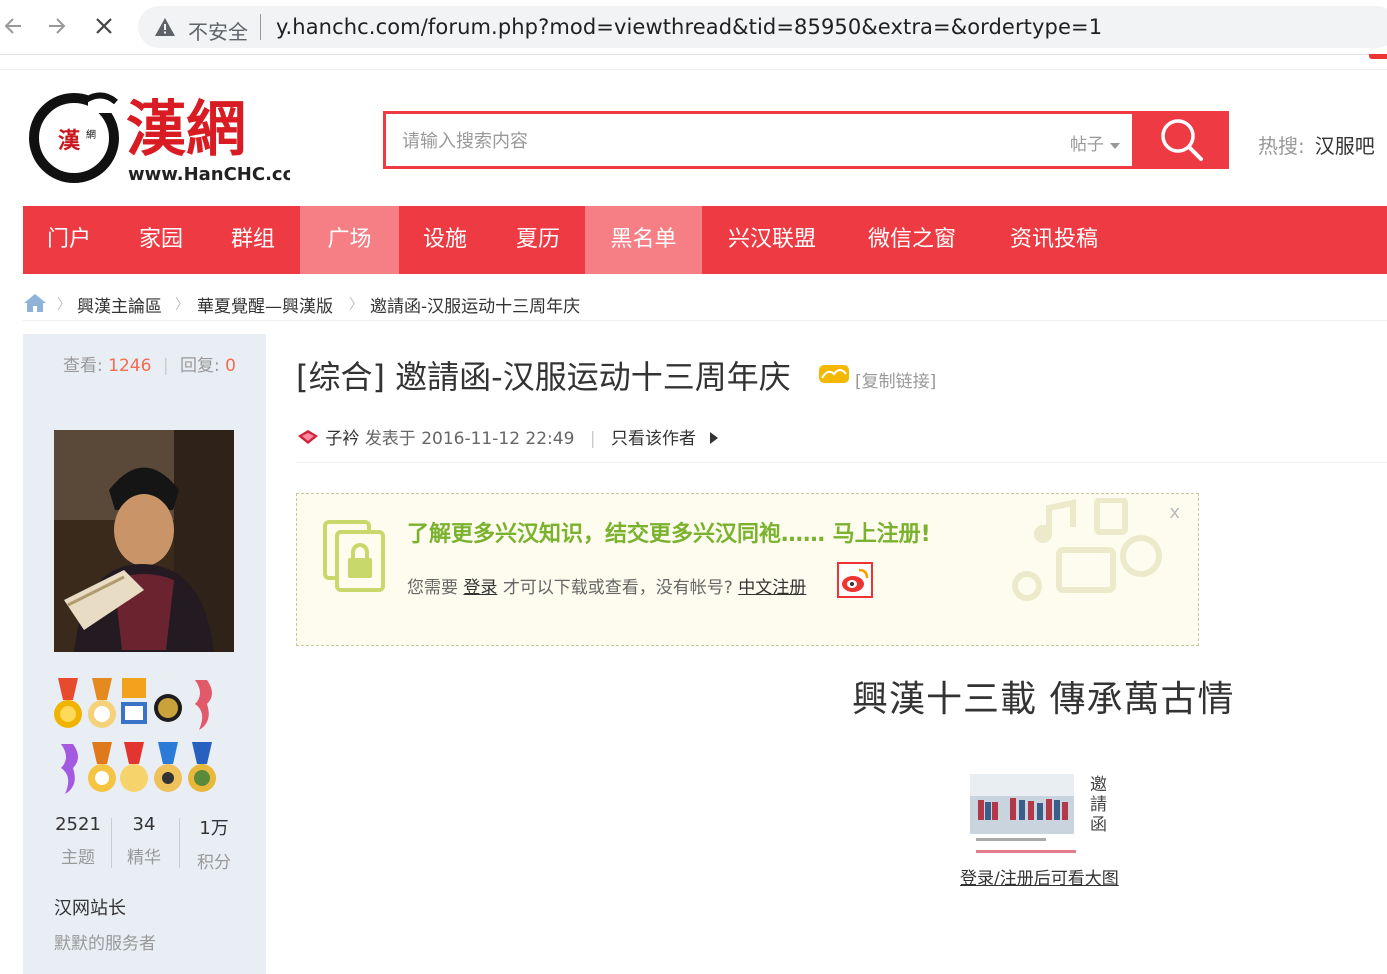 The width and height of the screenshot is (1387, 974). What do you see at coordinates (643, 240) in the screenshot?
I see `nav-item-blacklist: 黑名单` at bounding box center [643, 240].